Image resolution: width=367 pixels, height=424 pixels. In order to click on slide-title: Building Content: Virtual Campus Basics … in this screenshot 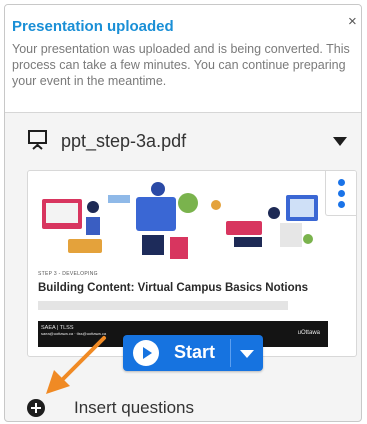, I will do `click(173, 288)`.